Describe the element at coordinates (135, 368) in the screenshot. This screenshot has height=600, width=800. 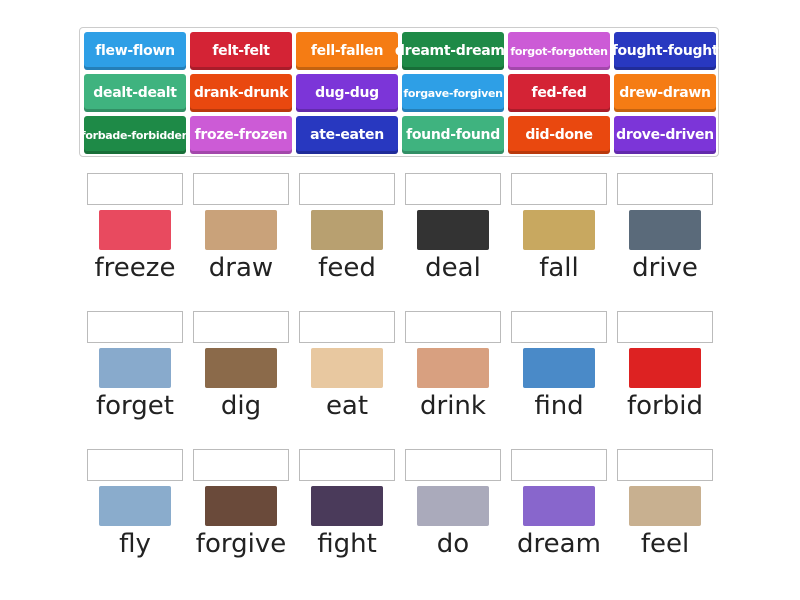
I see `forgetful-person-image` at that location.